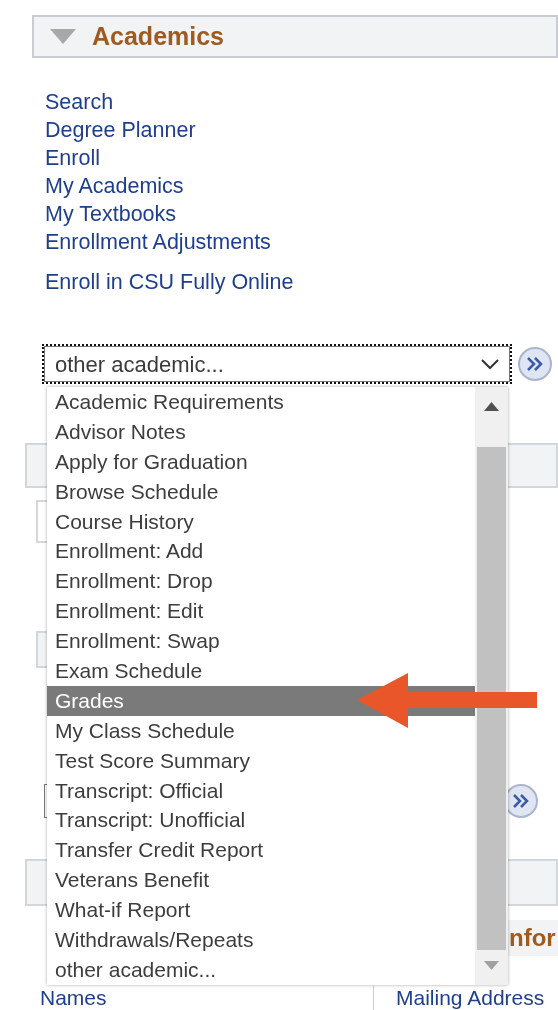  I want to click on dropdown-option: Transfer Credit Report, so click(261, 850).